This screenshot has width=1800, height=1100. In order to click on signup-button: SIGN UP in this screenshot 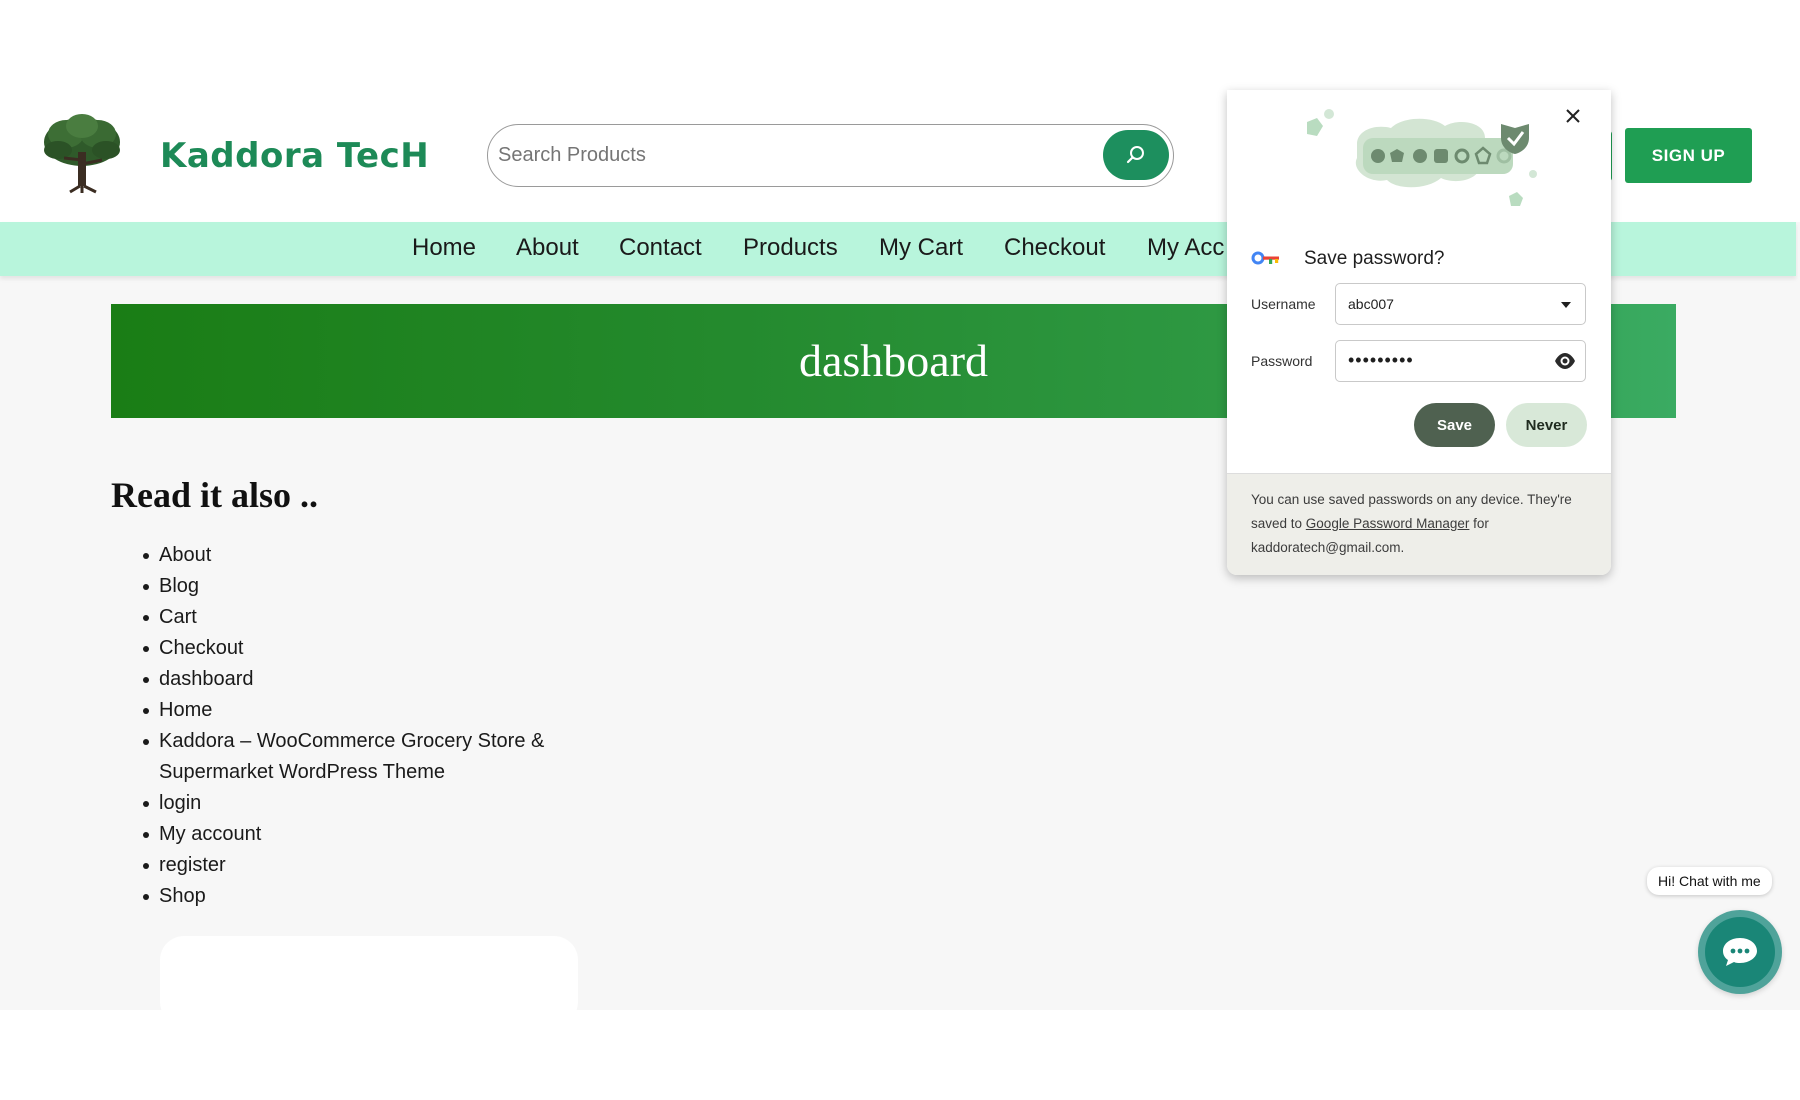, I will do `click(1688, 155)`.